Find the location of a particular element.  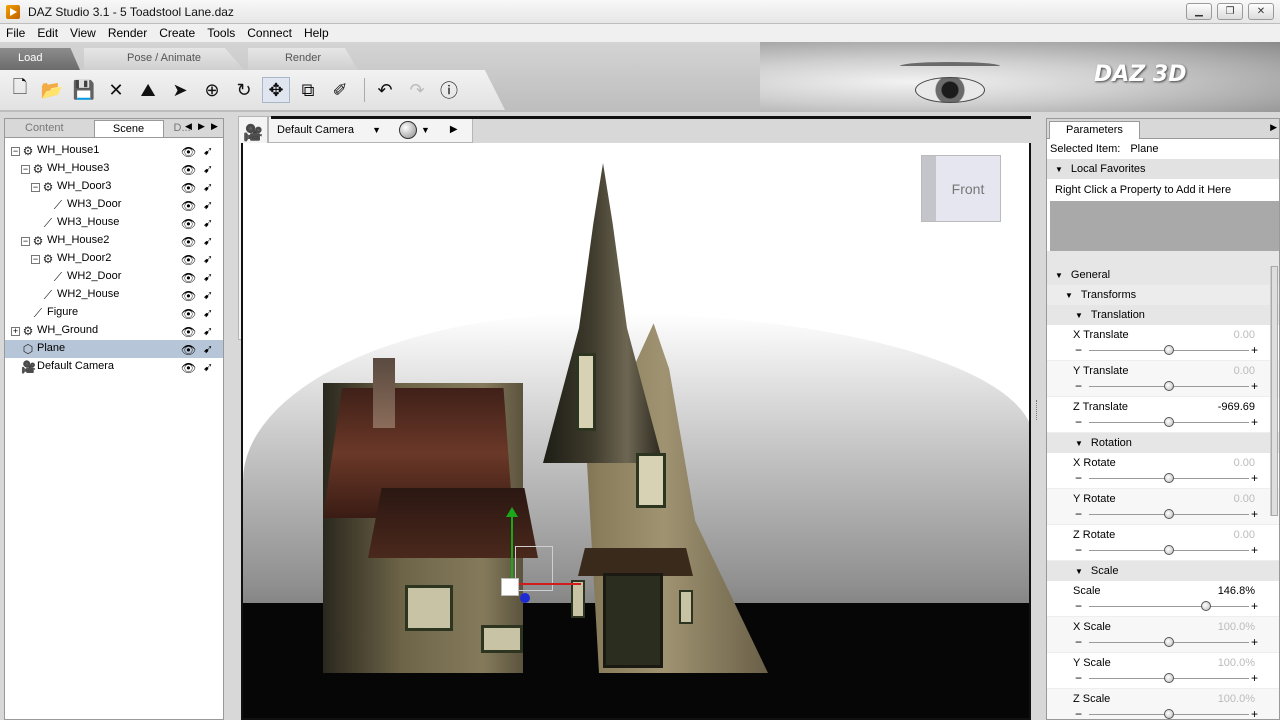

tab-pose-animate: Pose / Animate is located at coordinates (164, 59).